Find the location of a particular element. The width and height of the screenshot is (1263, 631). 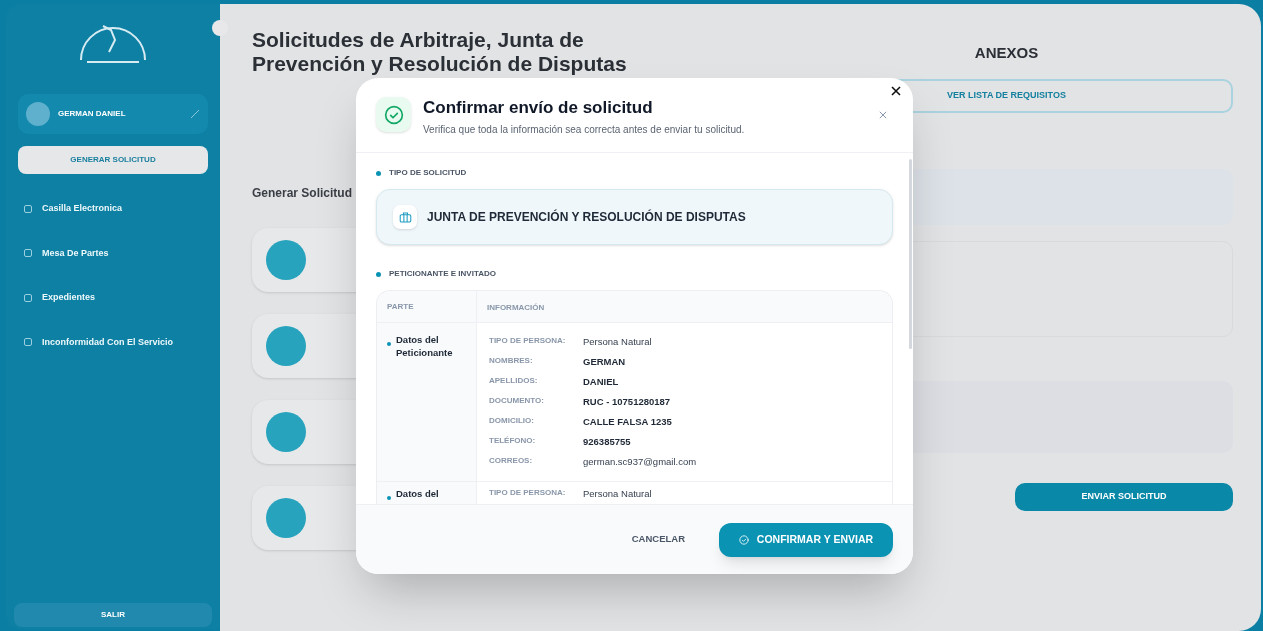

page-title-line: Solicitudes de Arbitraje, Junta de is located at coordinates (418, 40).